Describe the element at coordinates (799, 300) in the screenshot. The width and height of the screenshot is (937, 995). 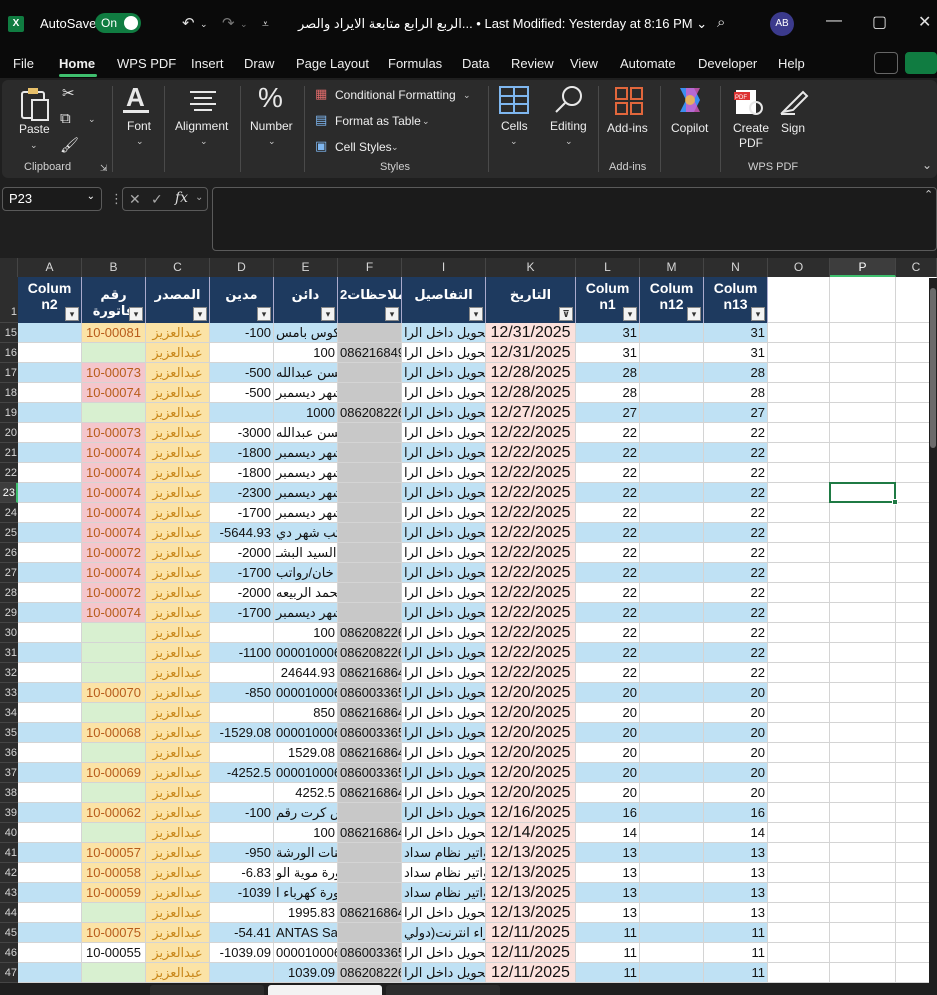
I see `cell` at that location.